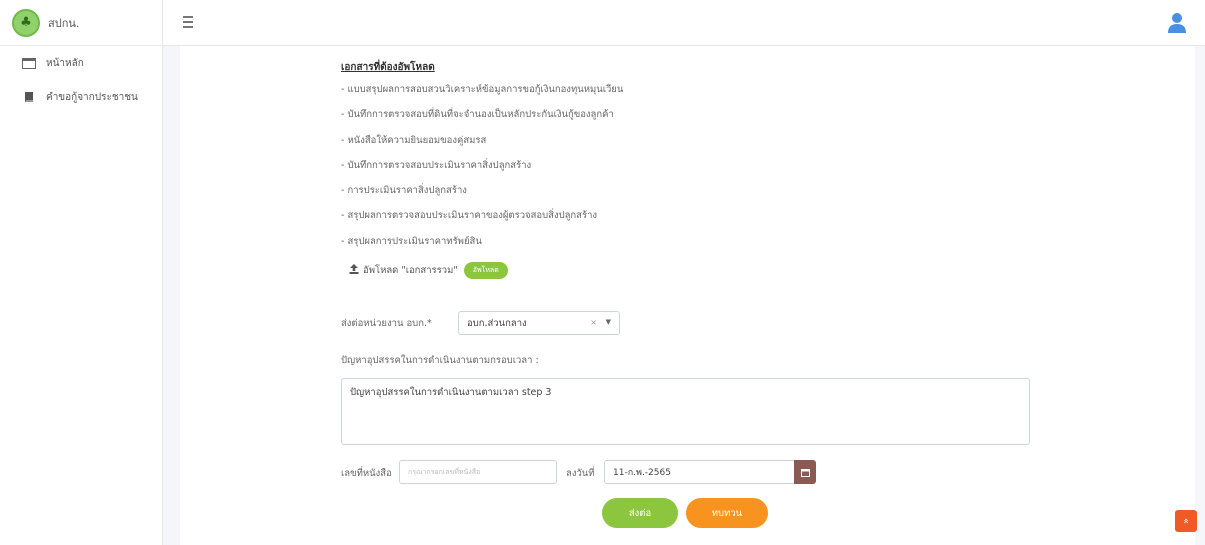  Describe the element at coordinates (684, 23) in the screenshot. I see `topbar` at that location.